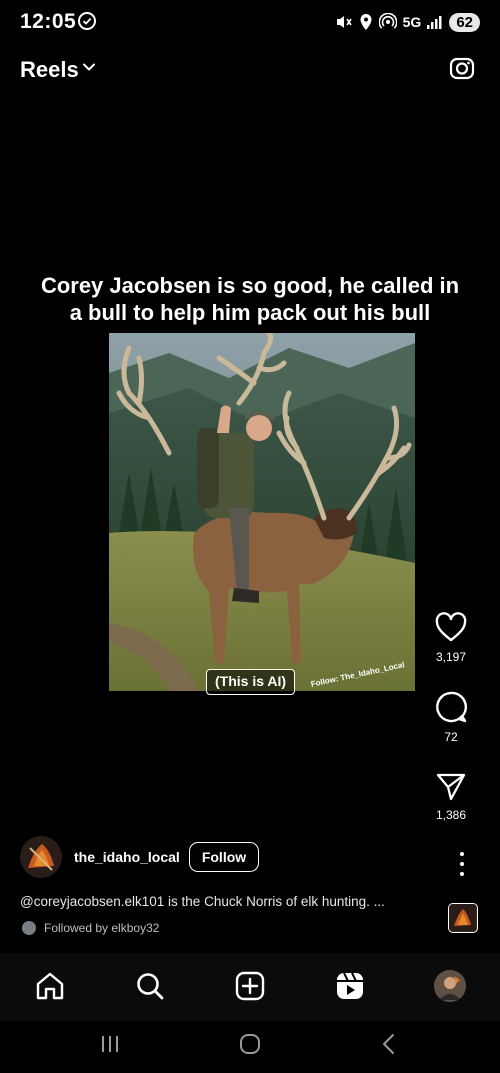  What do you see at coordinates (389, 1044) in the screenshot?
I see `back-icon` at bounding box center [389, 1044].